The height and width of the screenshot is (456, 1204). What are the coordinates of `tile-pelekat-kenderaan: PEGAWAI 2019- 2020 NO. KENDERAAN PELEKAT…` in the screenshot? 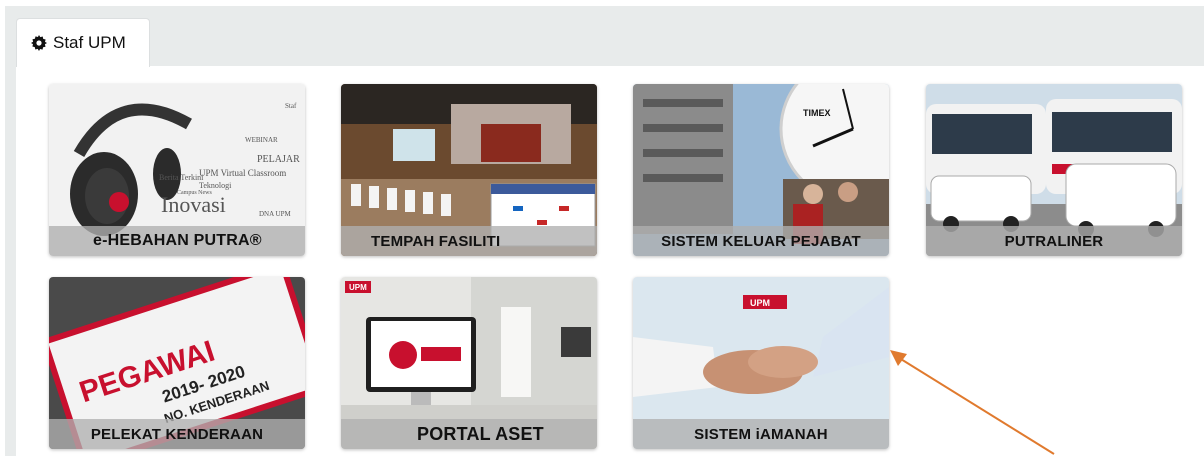 It's located at (177, 363).